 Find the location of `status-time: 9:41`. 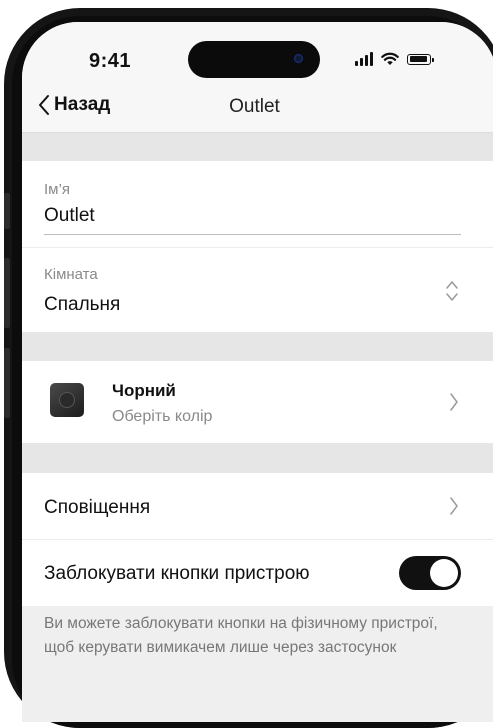

status-time: 9:41 is located at coordinates (110, 61).